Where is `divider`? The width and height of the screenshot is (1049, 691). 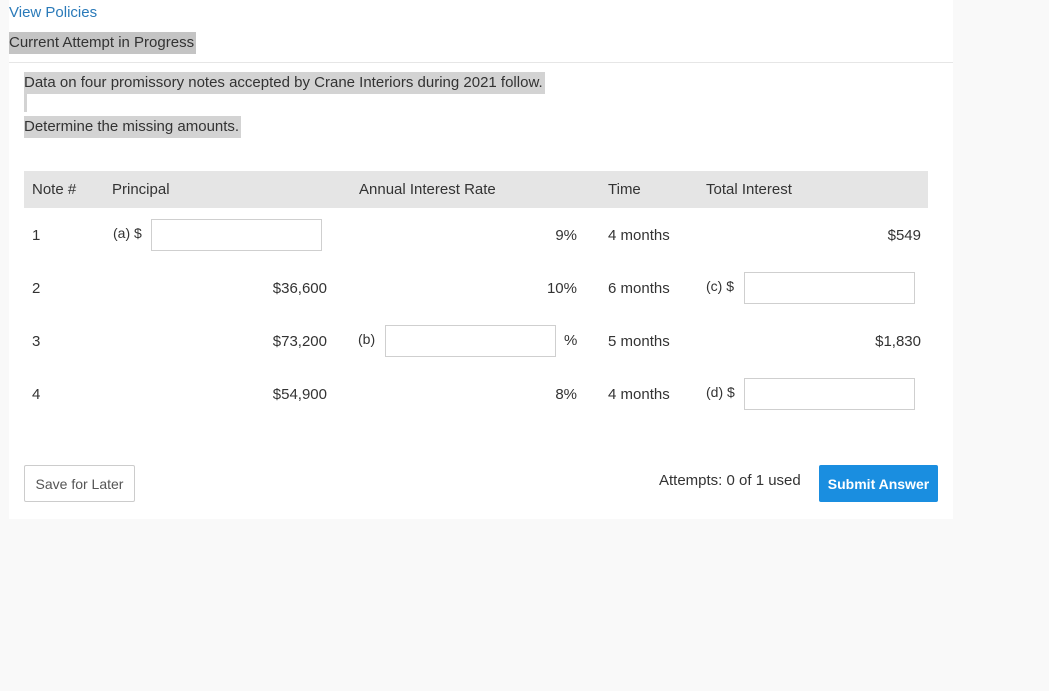 divider is located at coordinates (481, 62).